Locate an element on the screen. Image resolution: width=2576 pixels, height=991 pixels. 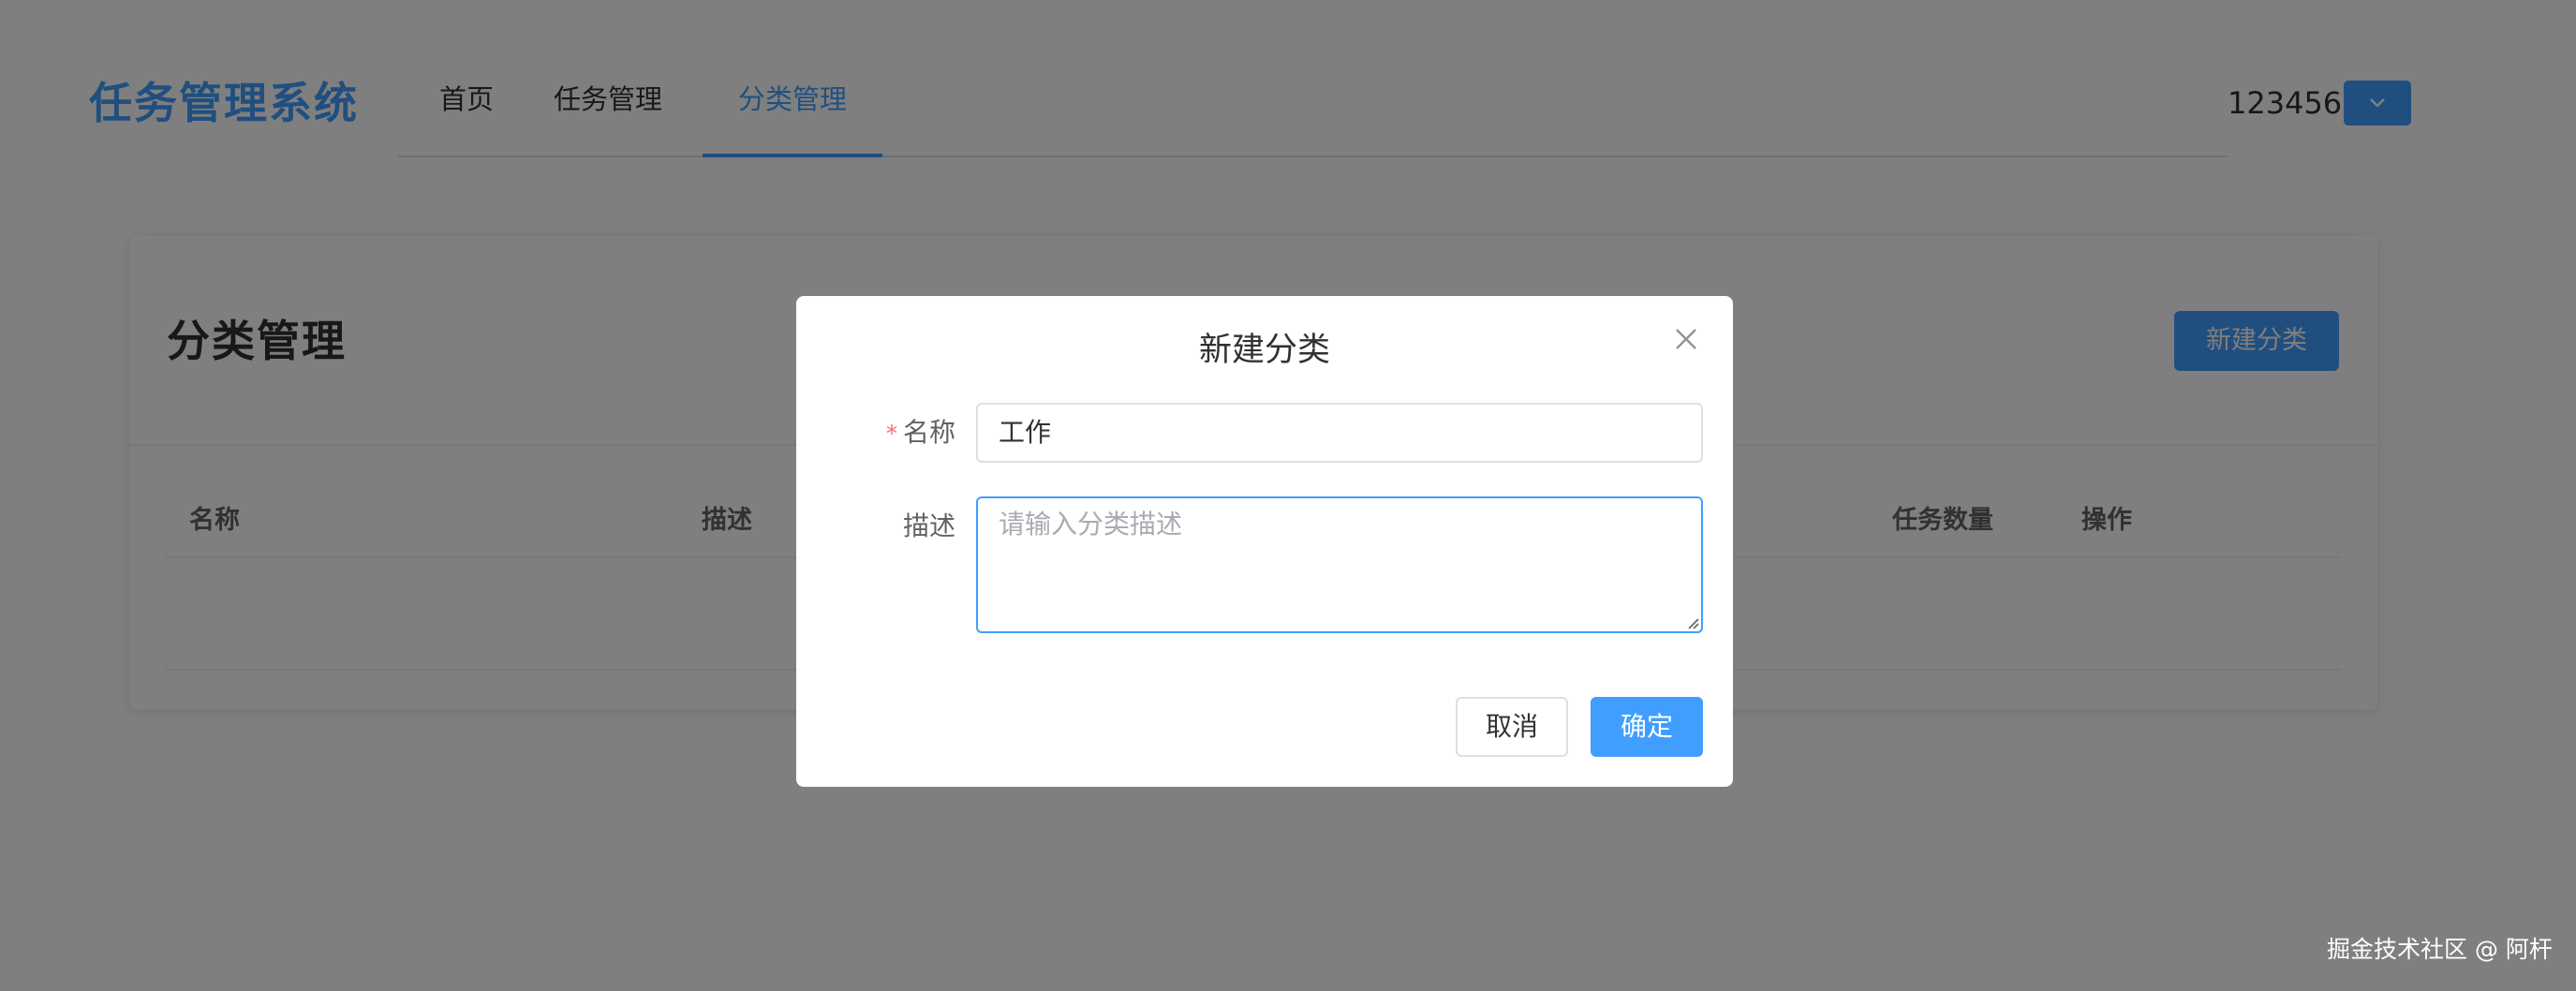
confirm-button: 确定 is located at coordinates (1647, 727).